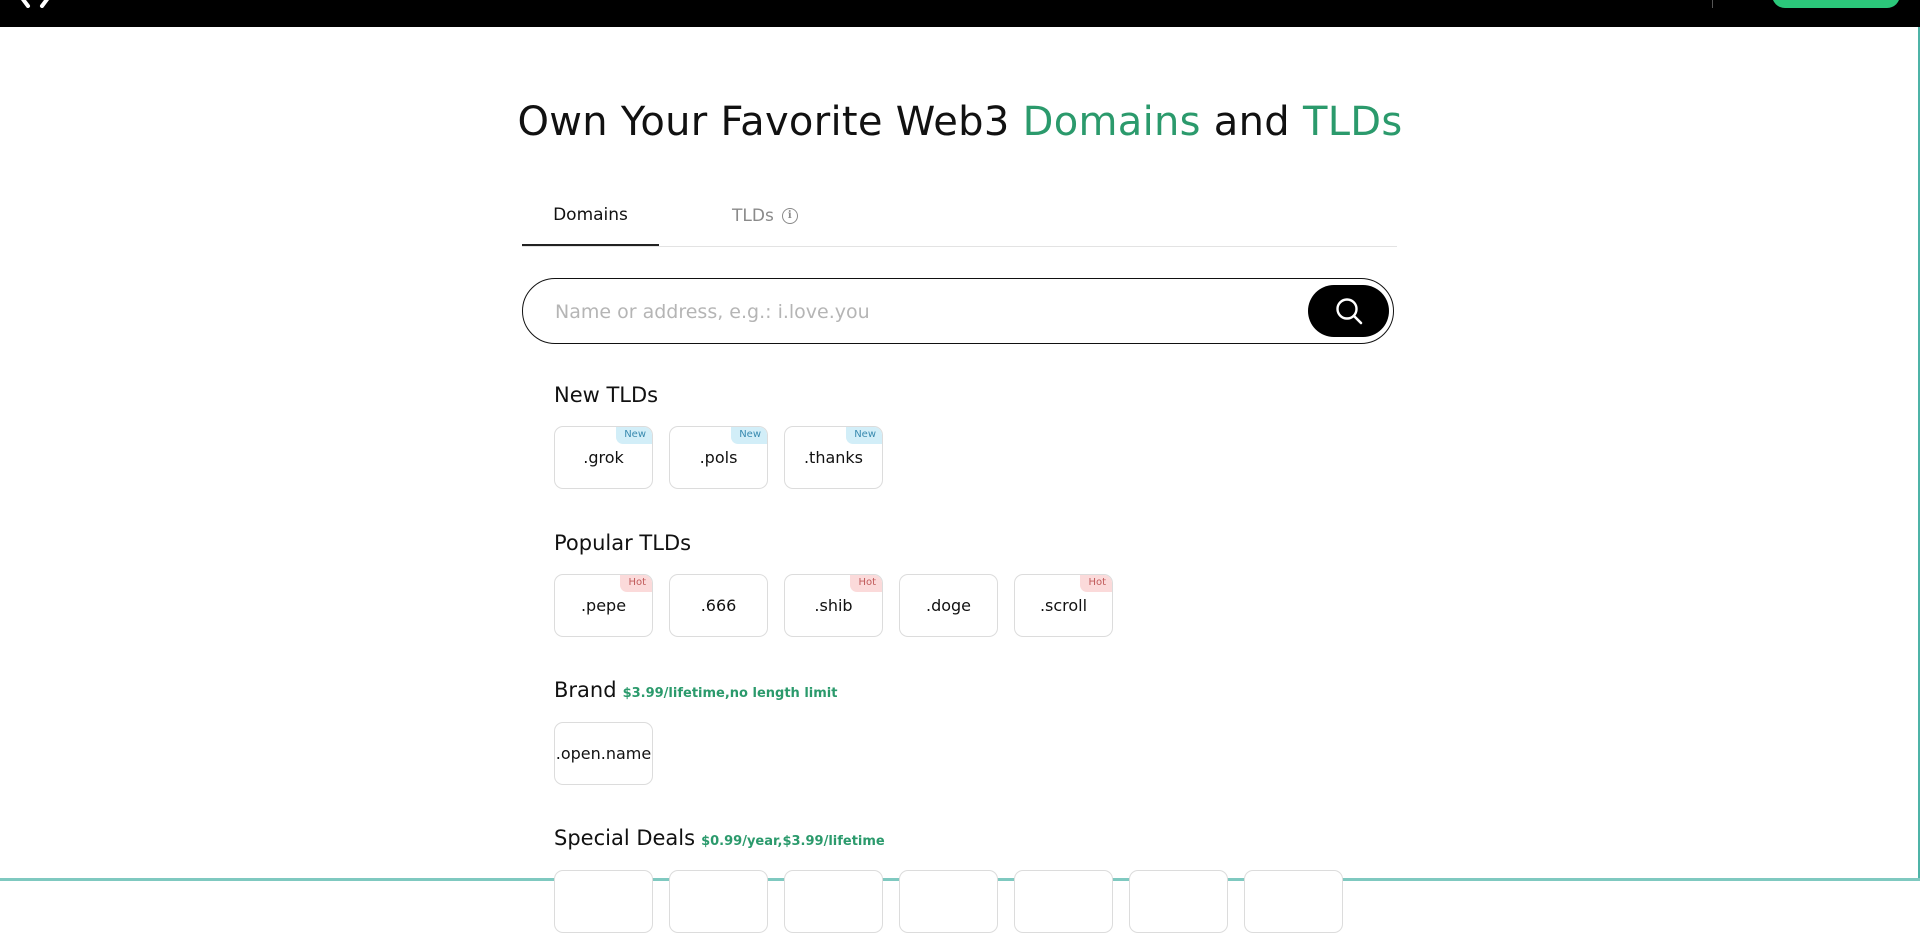 The image size is (1920, 934). What do you see at coordinates (730, 693) in the screenshot?
I see `brand-price-note: $3.99/lifetime,no length limit` at bounding box center [730, 693].